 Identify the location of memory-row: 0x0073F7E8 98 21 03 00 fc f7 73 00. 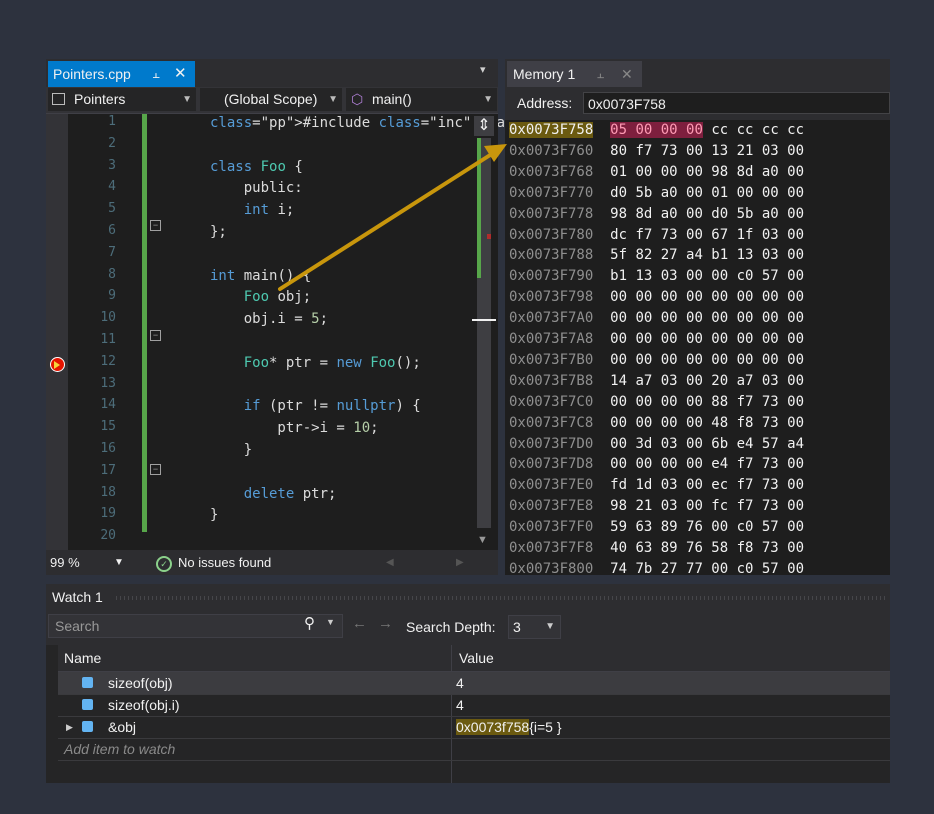
(656, 506).